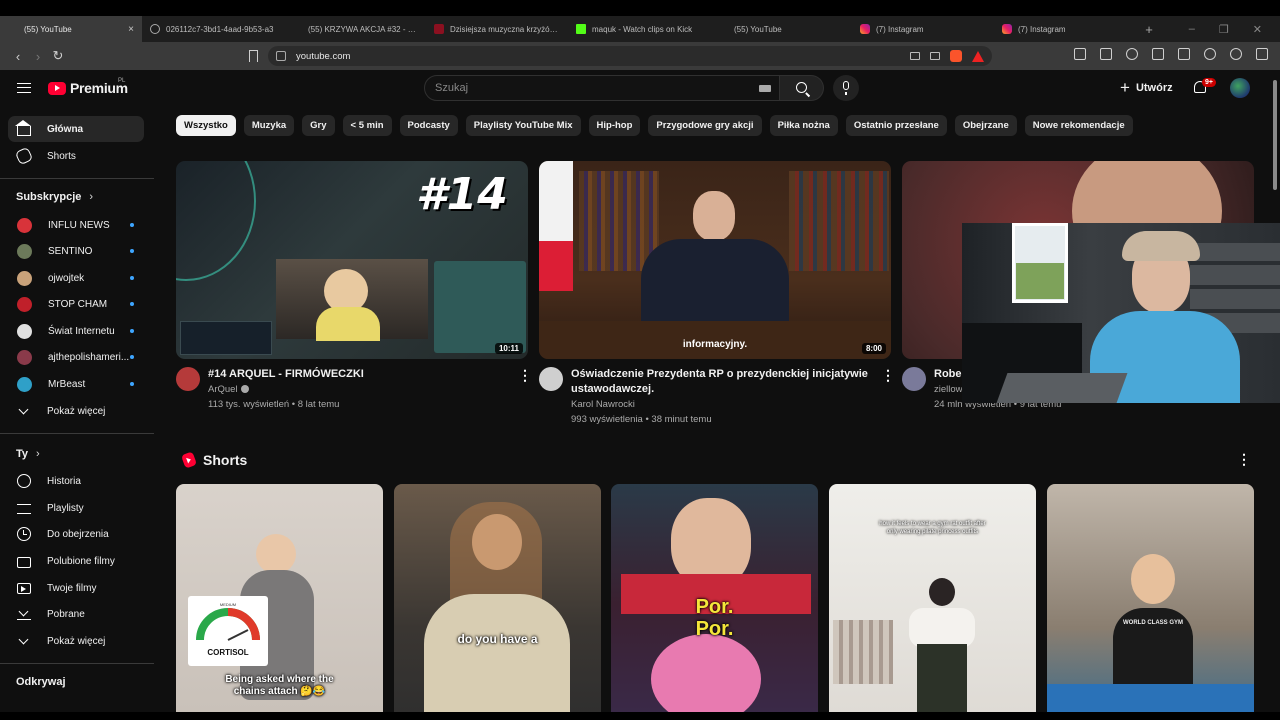 Image resolution: width=1280 pixels, height=720 pixels. Describe the element at coordinates (923, 29) in the screenshot. I see `tab-7: (7) Instagram` at that location.